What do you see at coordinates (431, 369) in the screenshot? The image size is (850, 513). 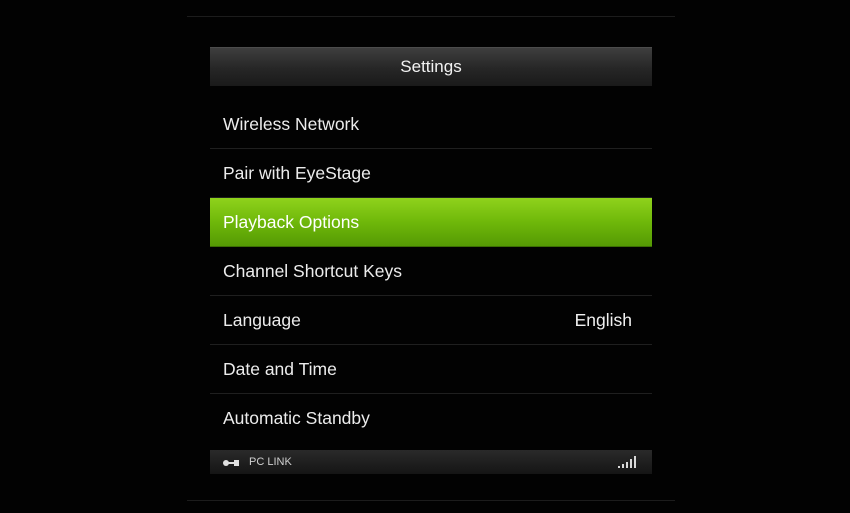 I see `menu-item-date-and-time: Date and Time` at bounding box center [431, 369].